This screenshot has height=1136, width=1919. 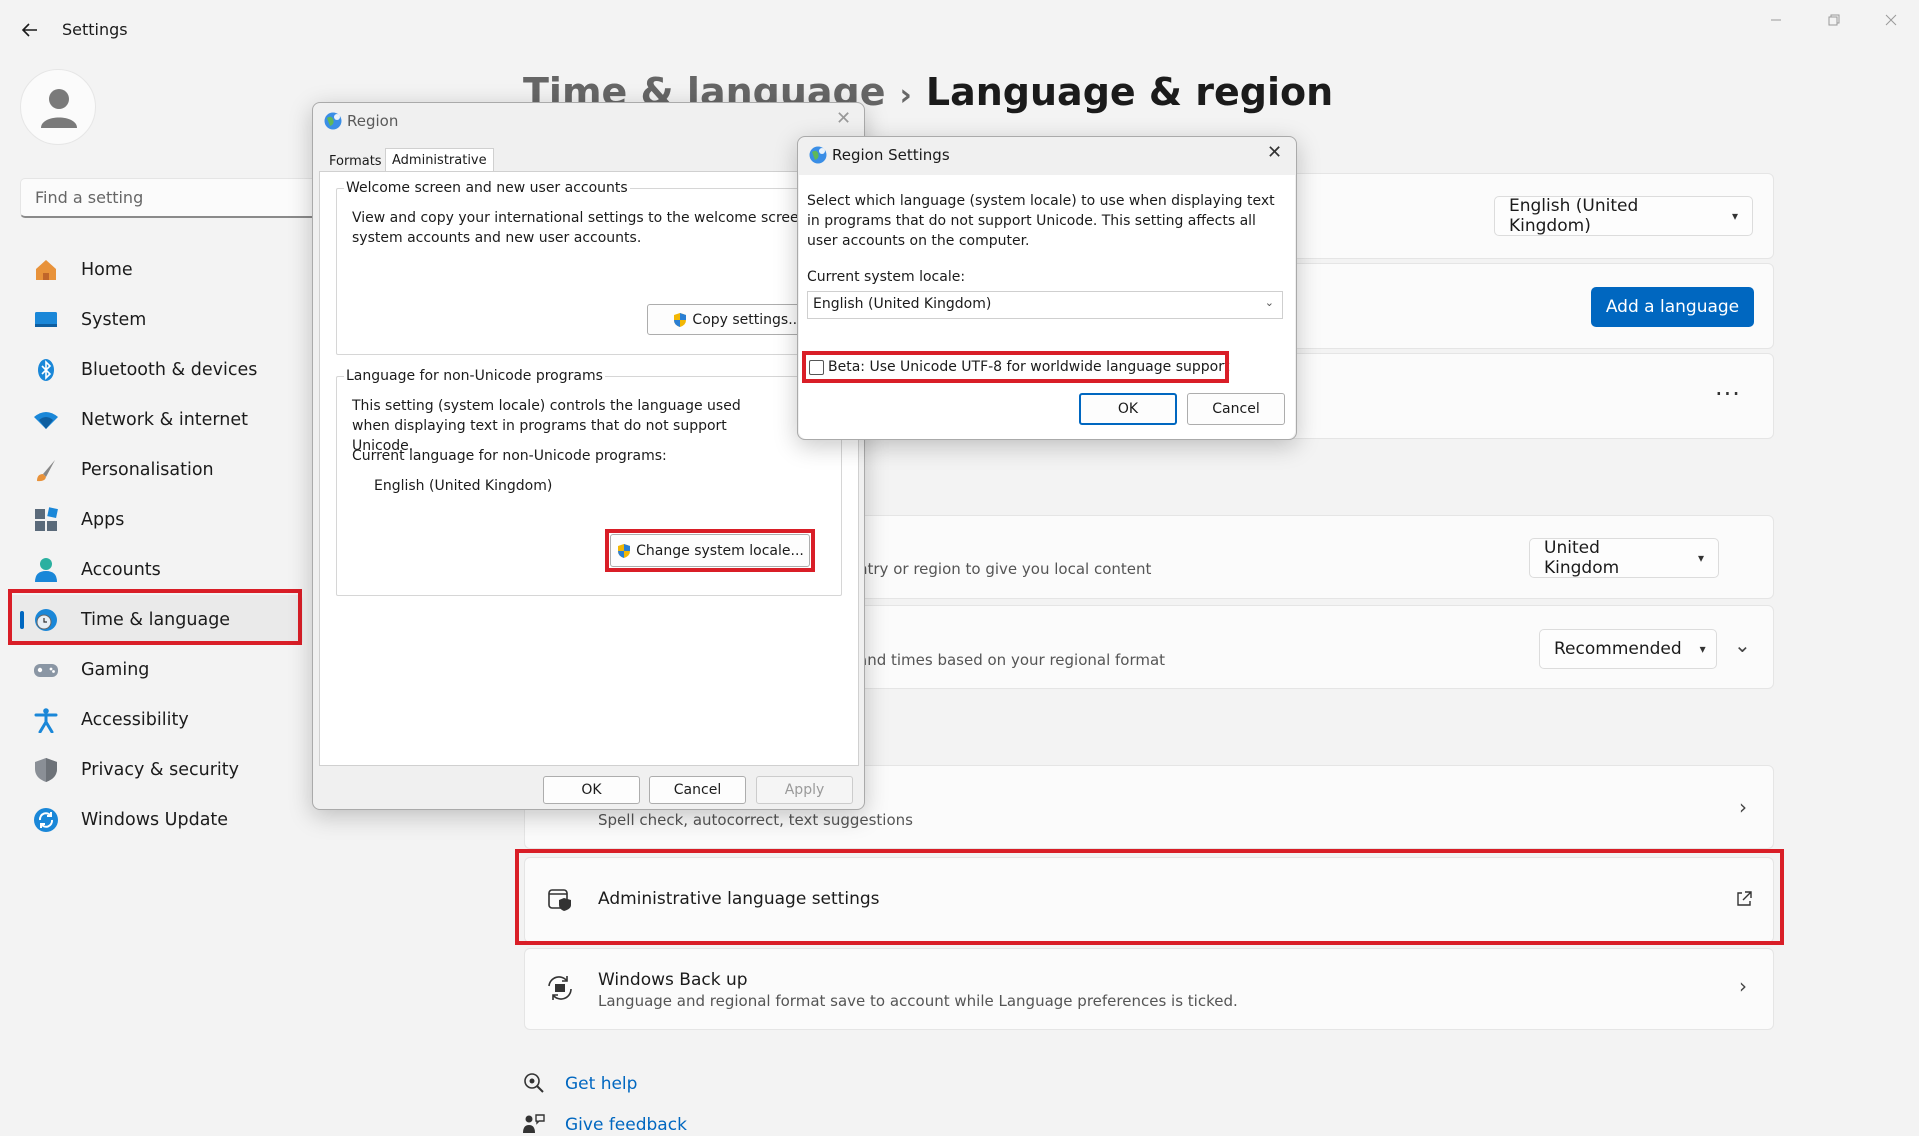 I want to click on region-settings-ok-button: OK, so click(x=1128, y=409).